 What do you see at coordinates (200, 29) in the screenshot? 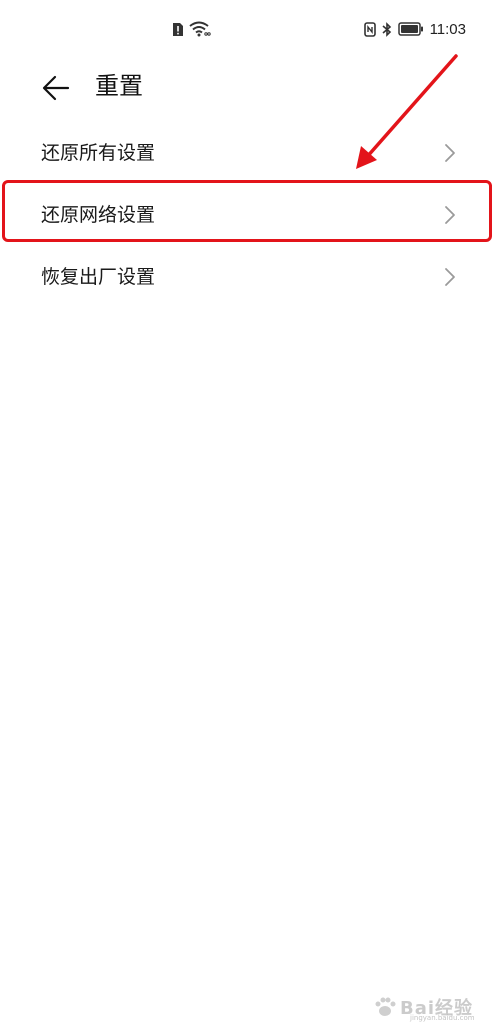
I see `wifi-icon` at bounding box center [200, 29].